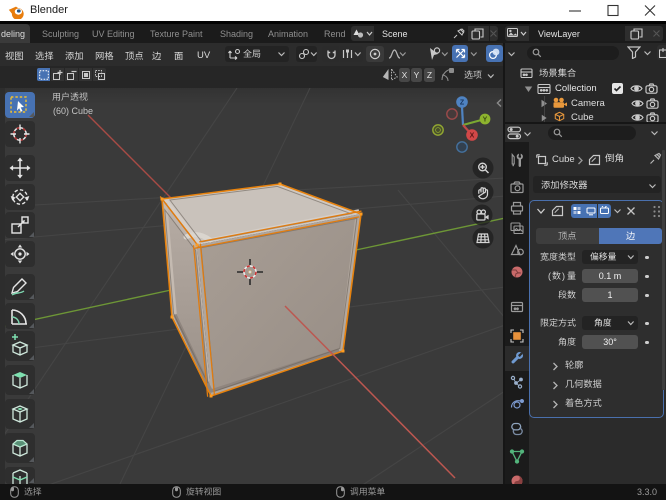 This screenshot has width=666, height=500. I want to click on svg-text: X, so click(472, 136).